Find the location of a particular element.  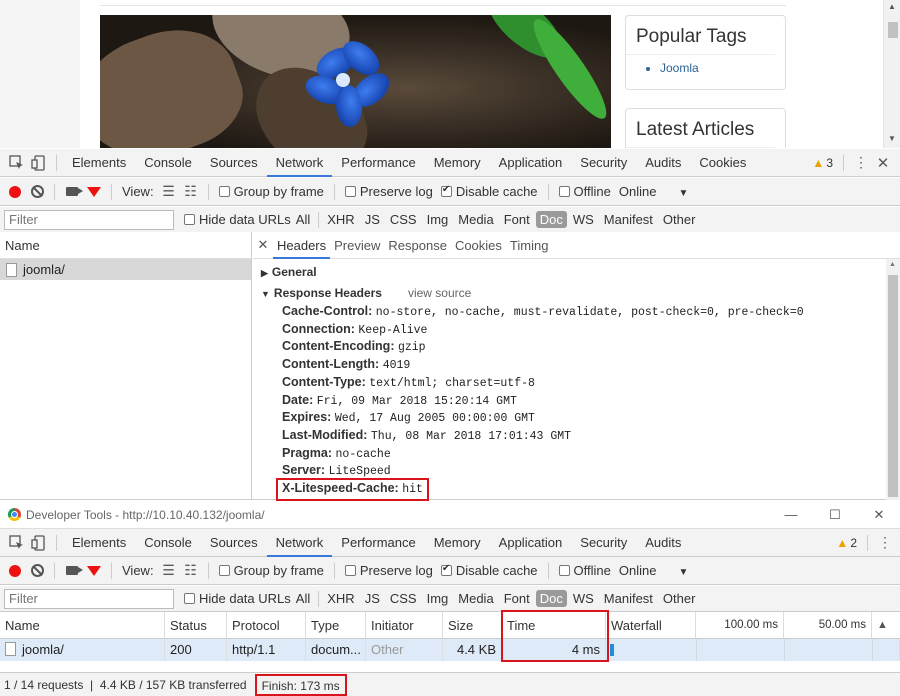

tab-headers: Headers is located at coordinates (302, 245).